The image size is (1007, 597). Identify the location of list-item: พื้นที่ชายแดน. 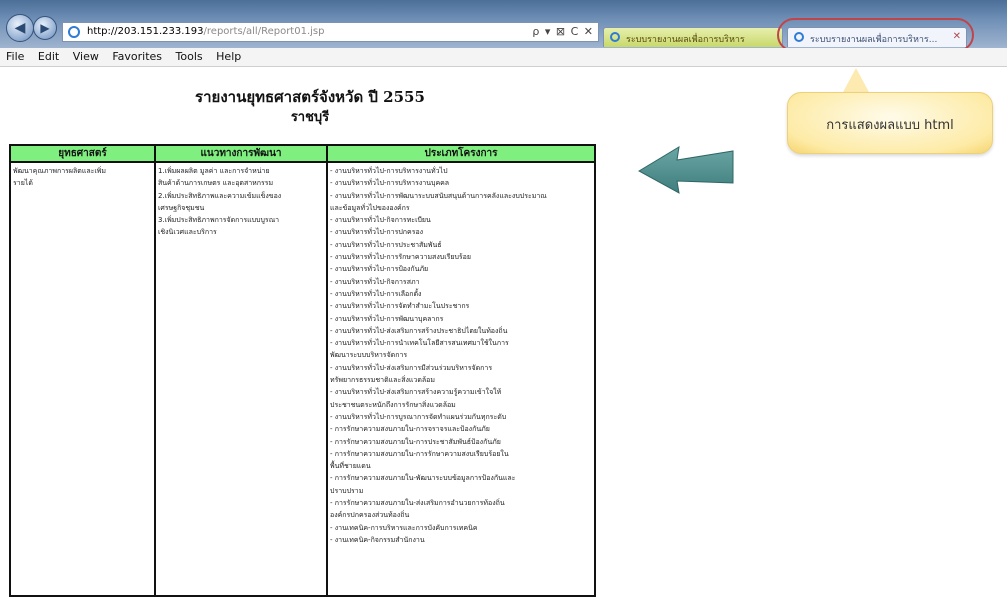
(350, 466).